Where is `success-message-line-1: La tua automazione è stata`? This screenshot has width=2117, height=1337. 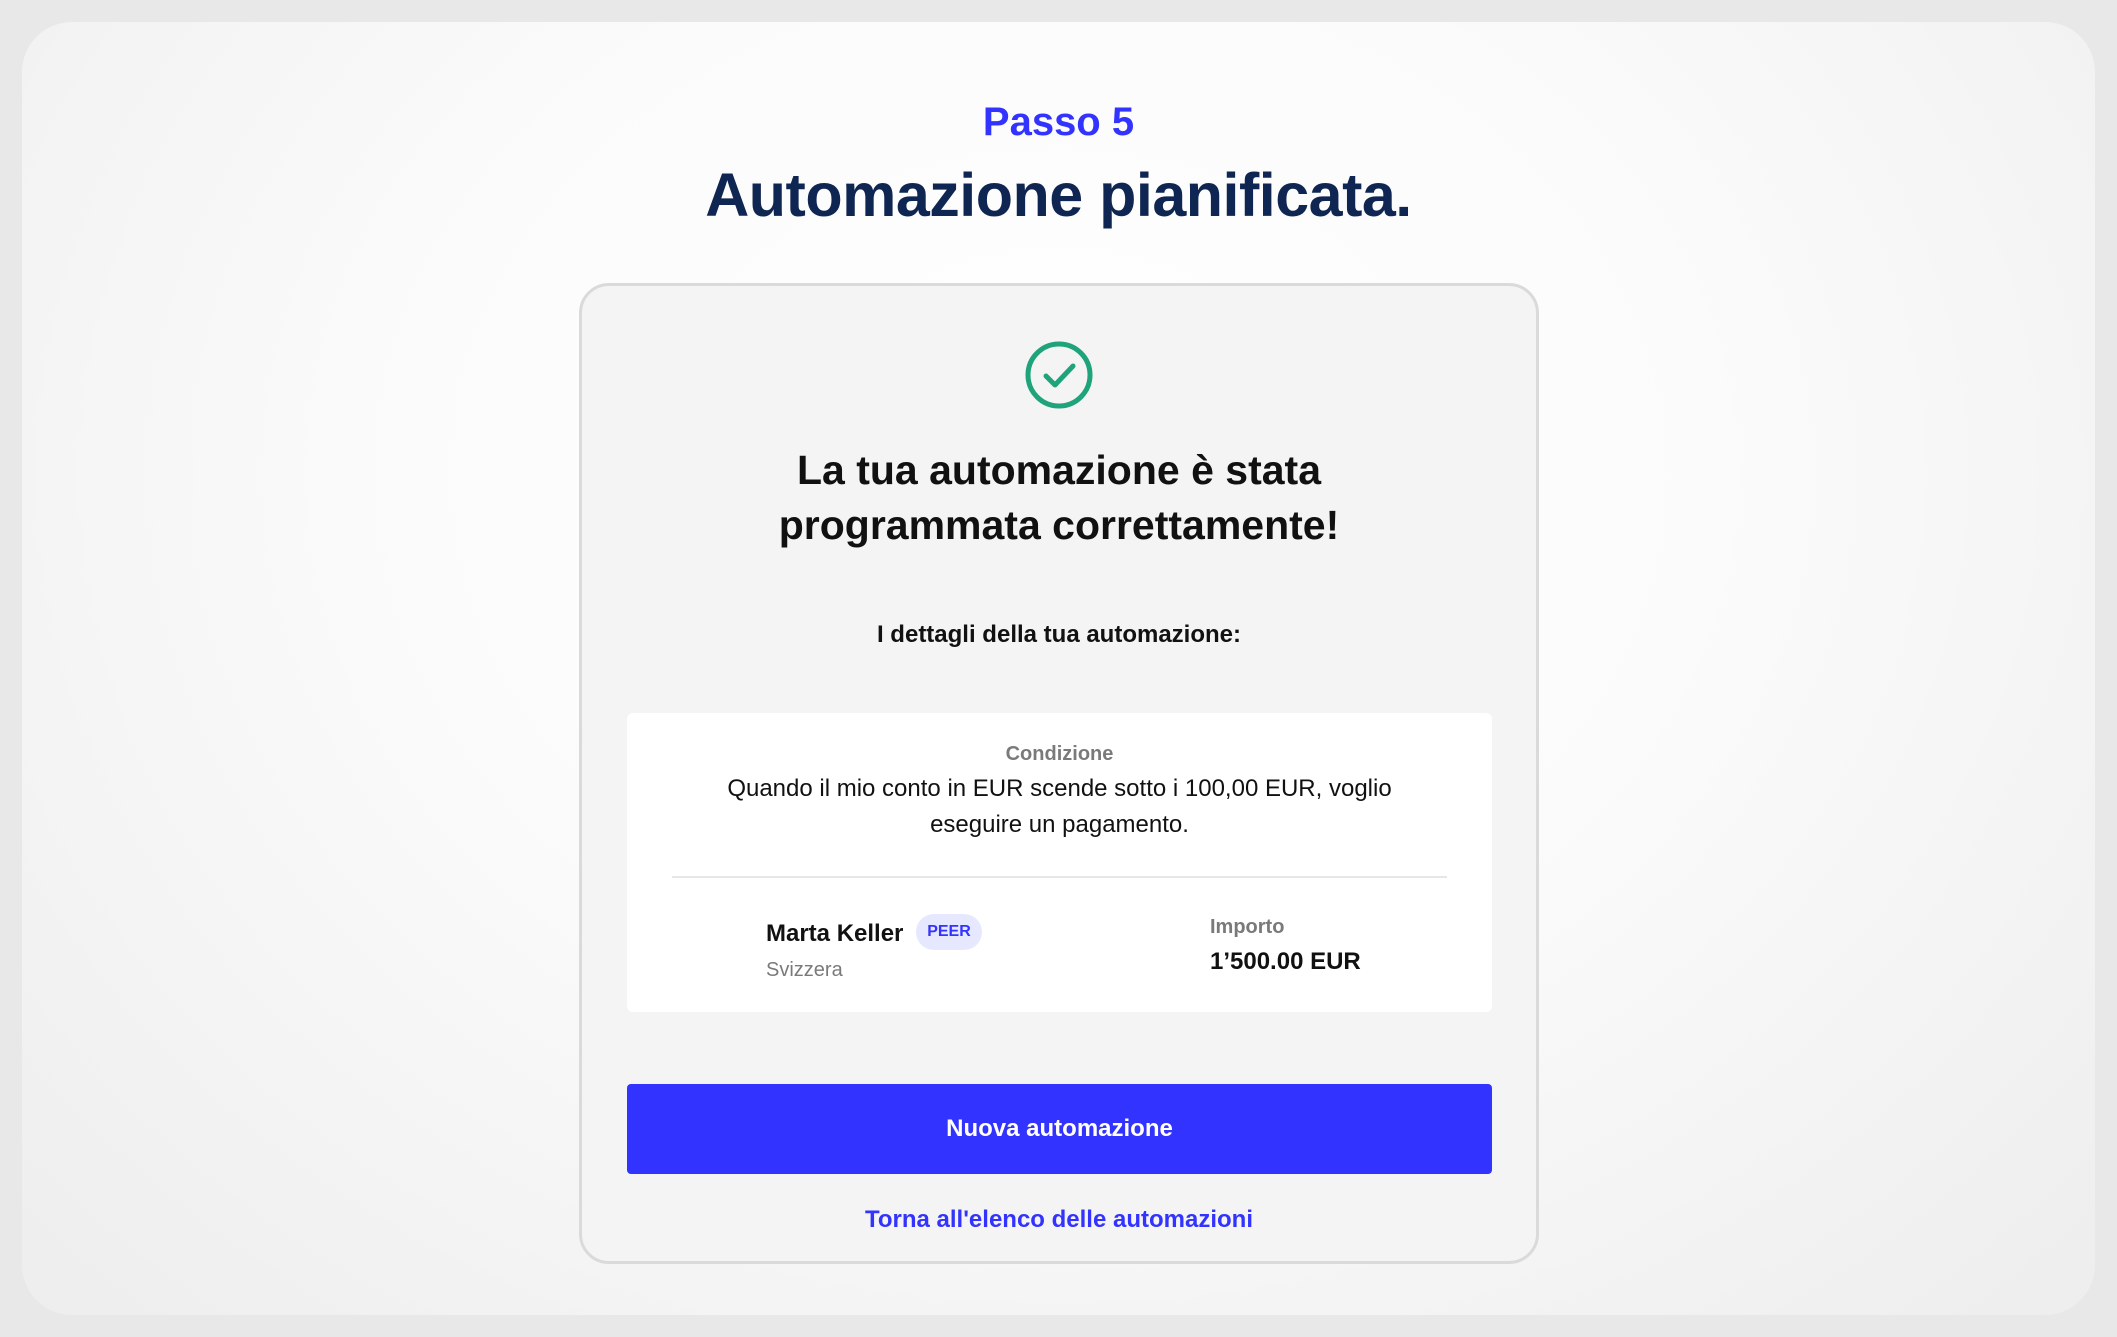
success-message-line-1: La tua automazione è stata is located at coordinates (1058, 470).